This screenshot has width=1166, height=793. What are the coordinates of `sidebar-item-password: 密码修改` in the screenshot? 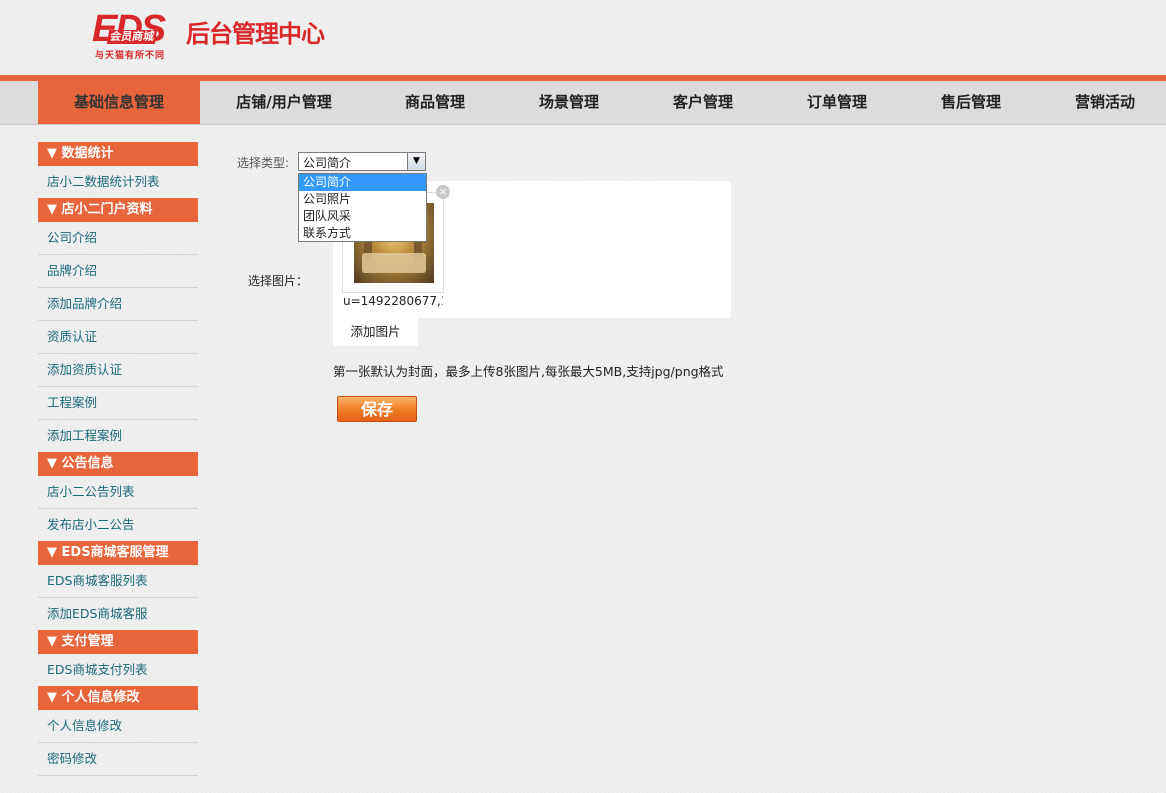 It's located at (118, 759).